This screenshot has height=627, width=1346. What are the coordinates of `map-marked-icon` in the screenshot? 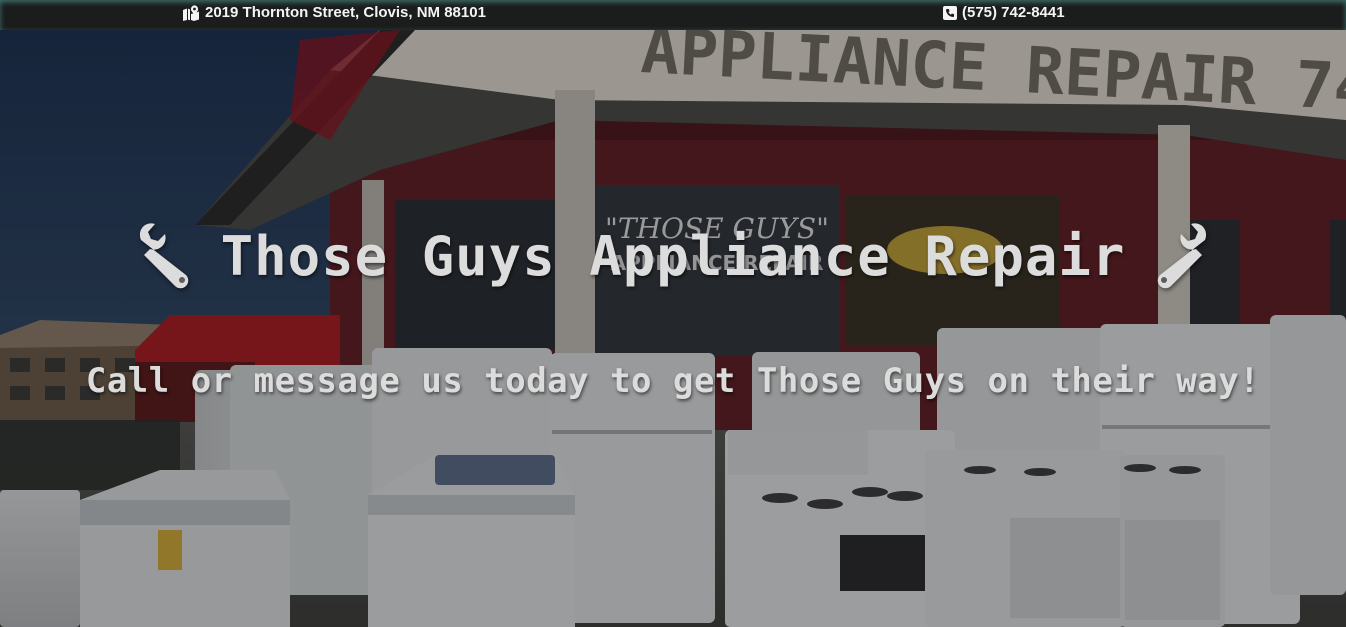 It's located at (191, 13).